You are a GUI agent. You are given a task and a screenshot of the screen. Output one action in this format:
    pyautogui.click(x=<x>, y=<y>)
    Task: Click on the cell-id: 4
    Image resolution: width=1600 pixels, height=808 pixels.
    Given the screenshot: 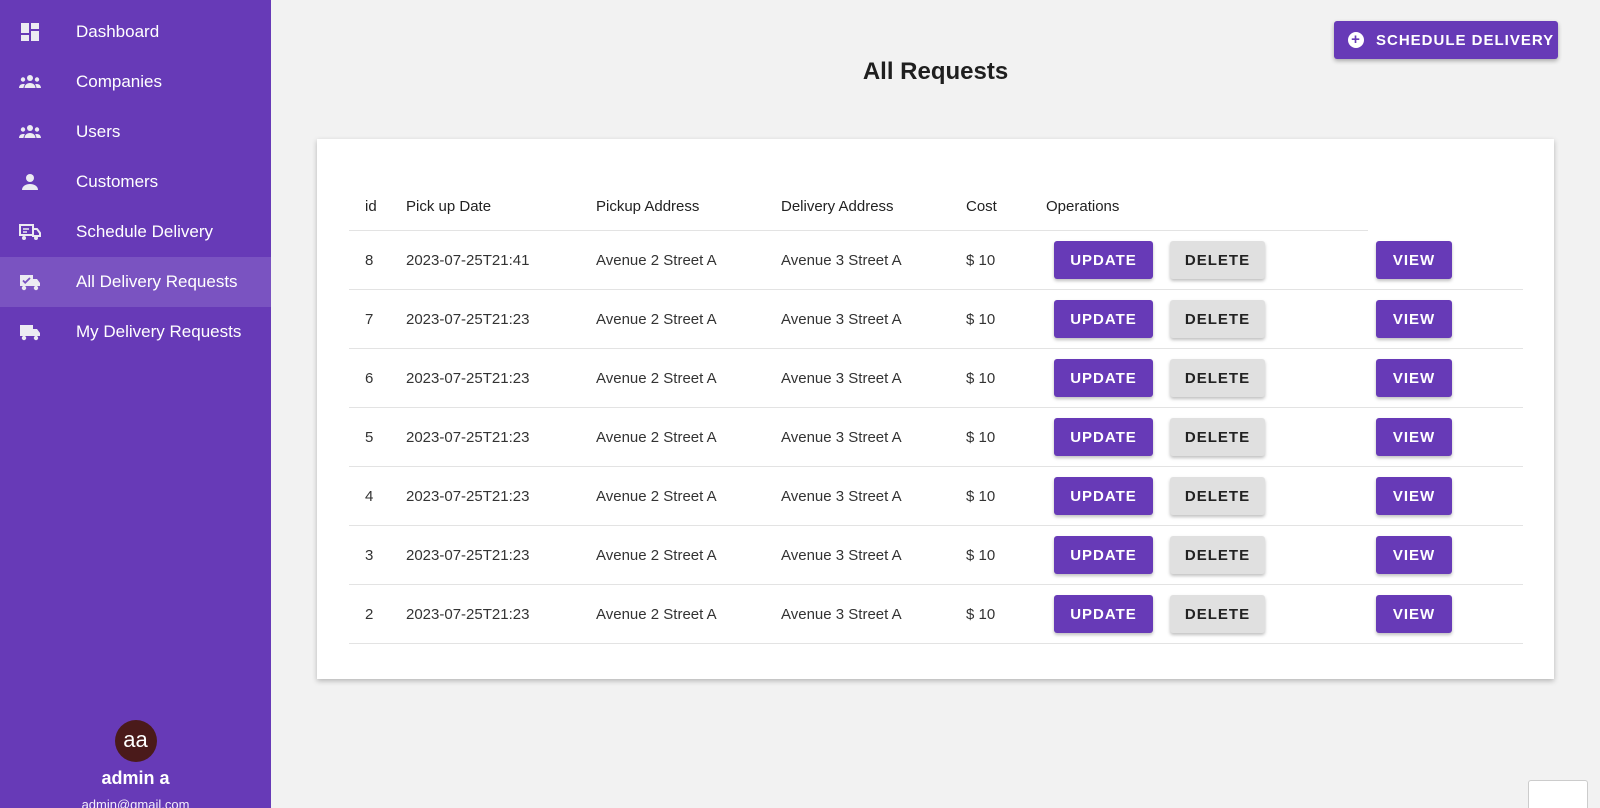 What is the action you would take?
    pyautogui.click(x=369, y=496)
    